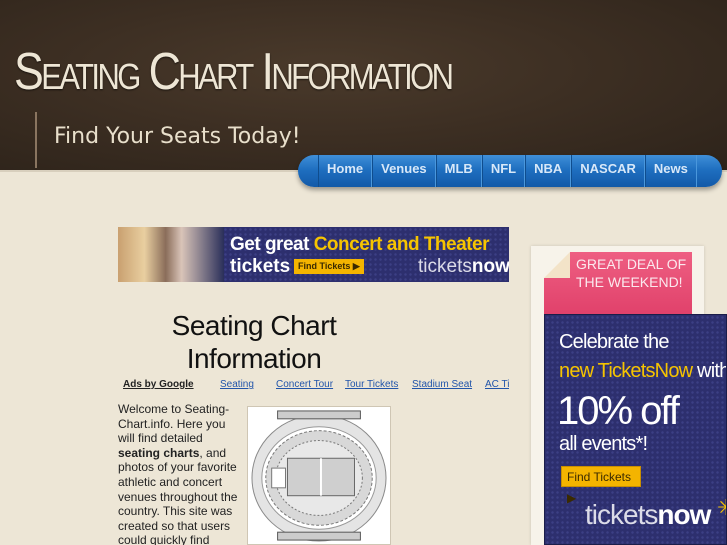  Describe the element at coordinates (497, 384) in the screenshot. I see `ad-link: AC Ti` at that location.